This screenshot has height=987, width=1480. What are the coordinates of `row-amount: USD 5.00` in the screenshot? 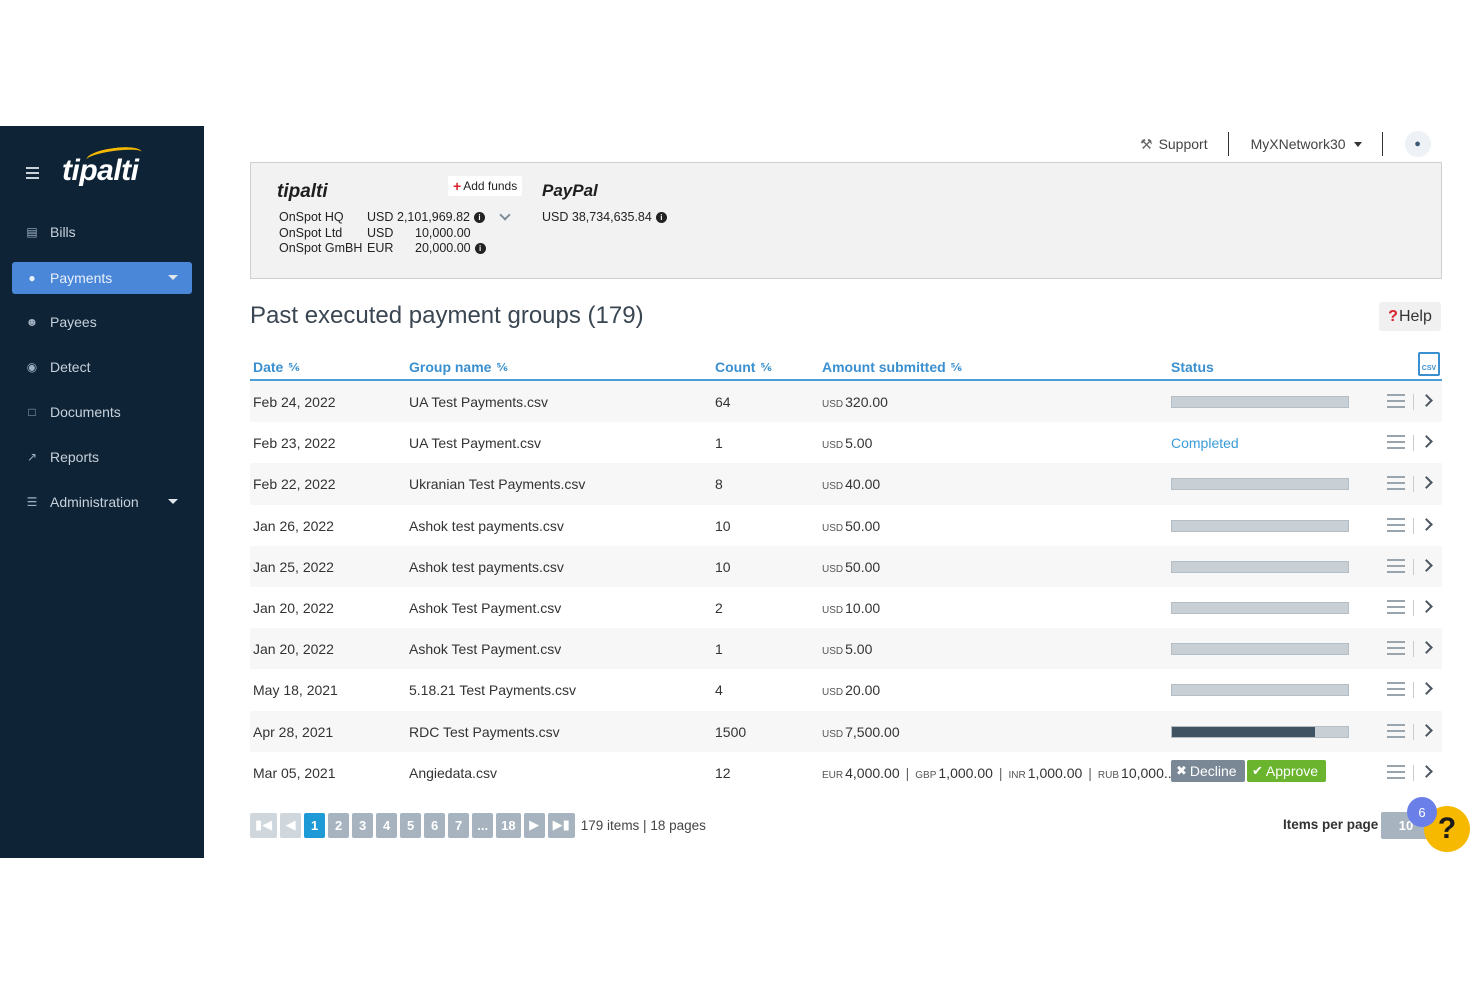 It's located at (847, 649).